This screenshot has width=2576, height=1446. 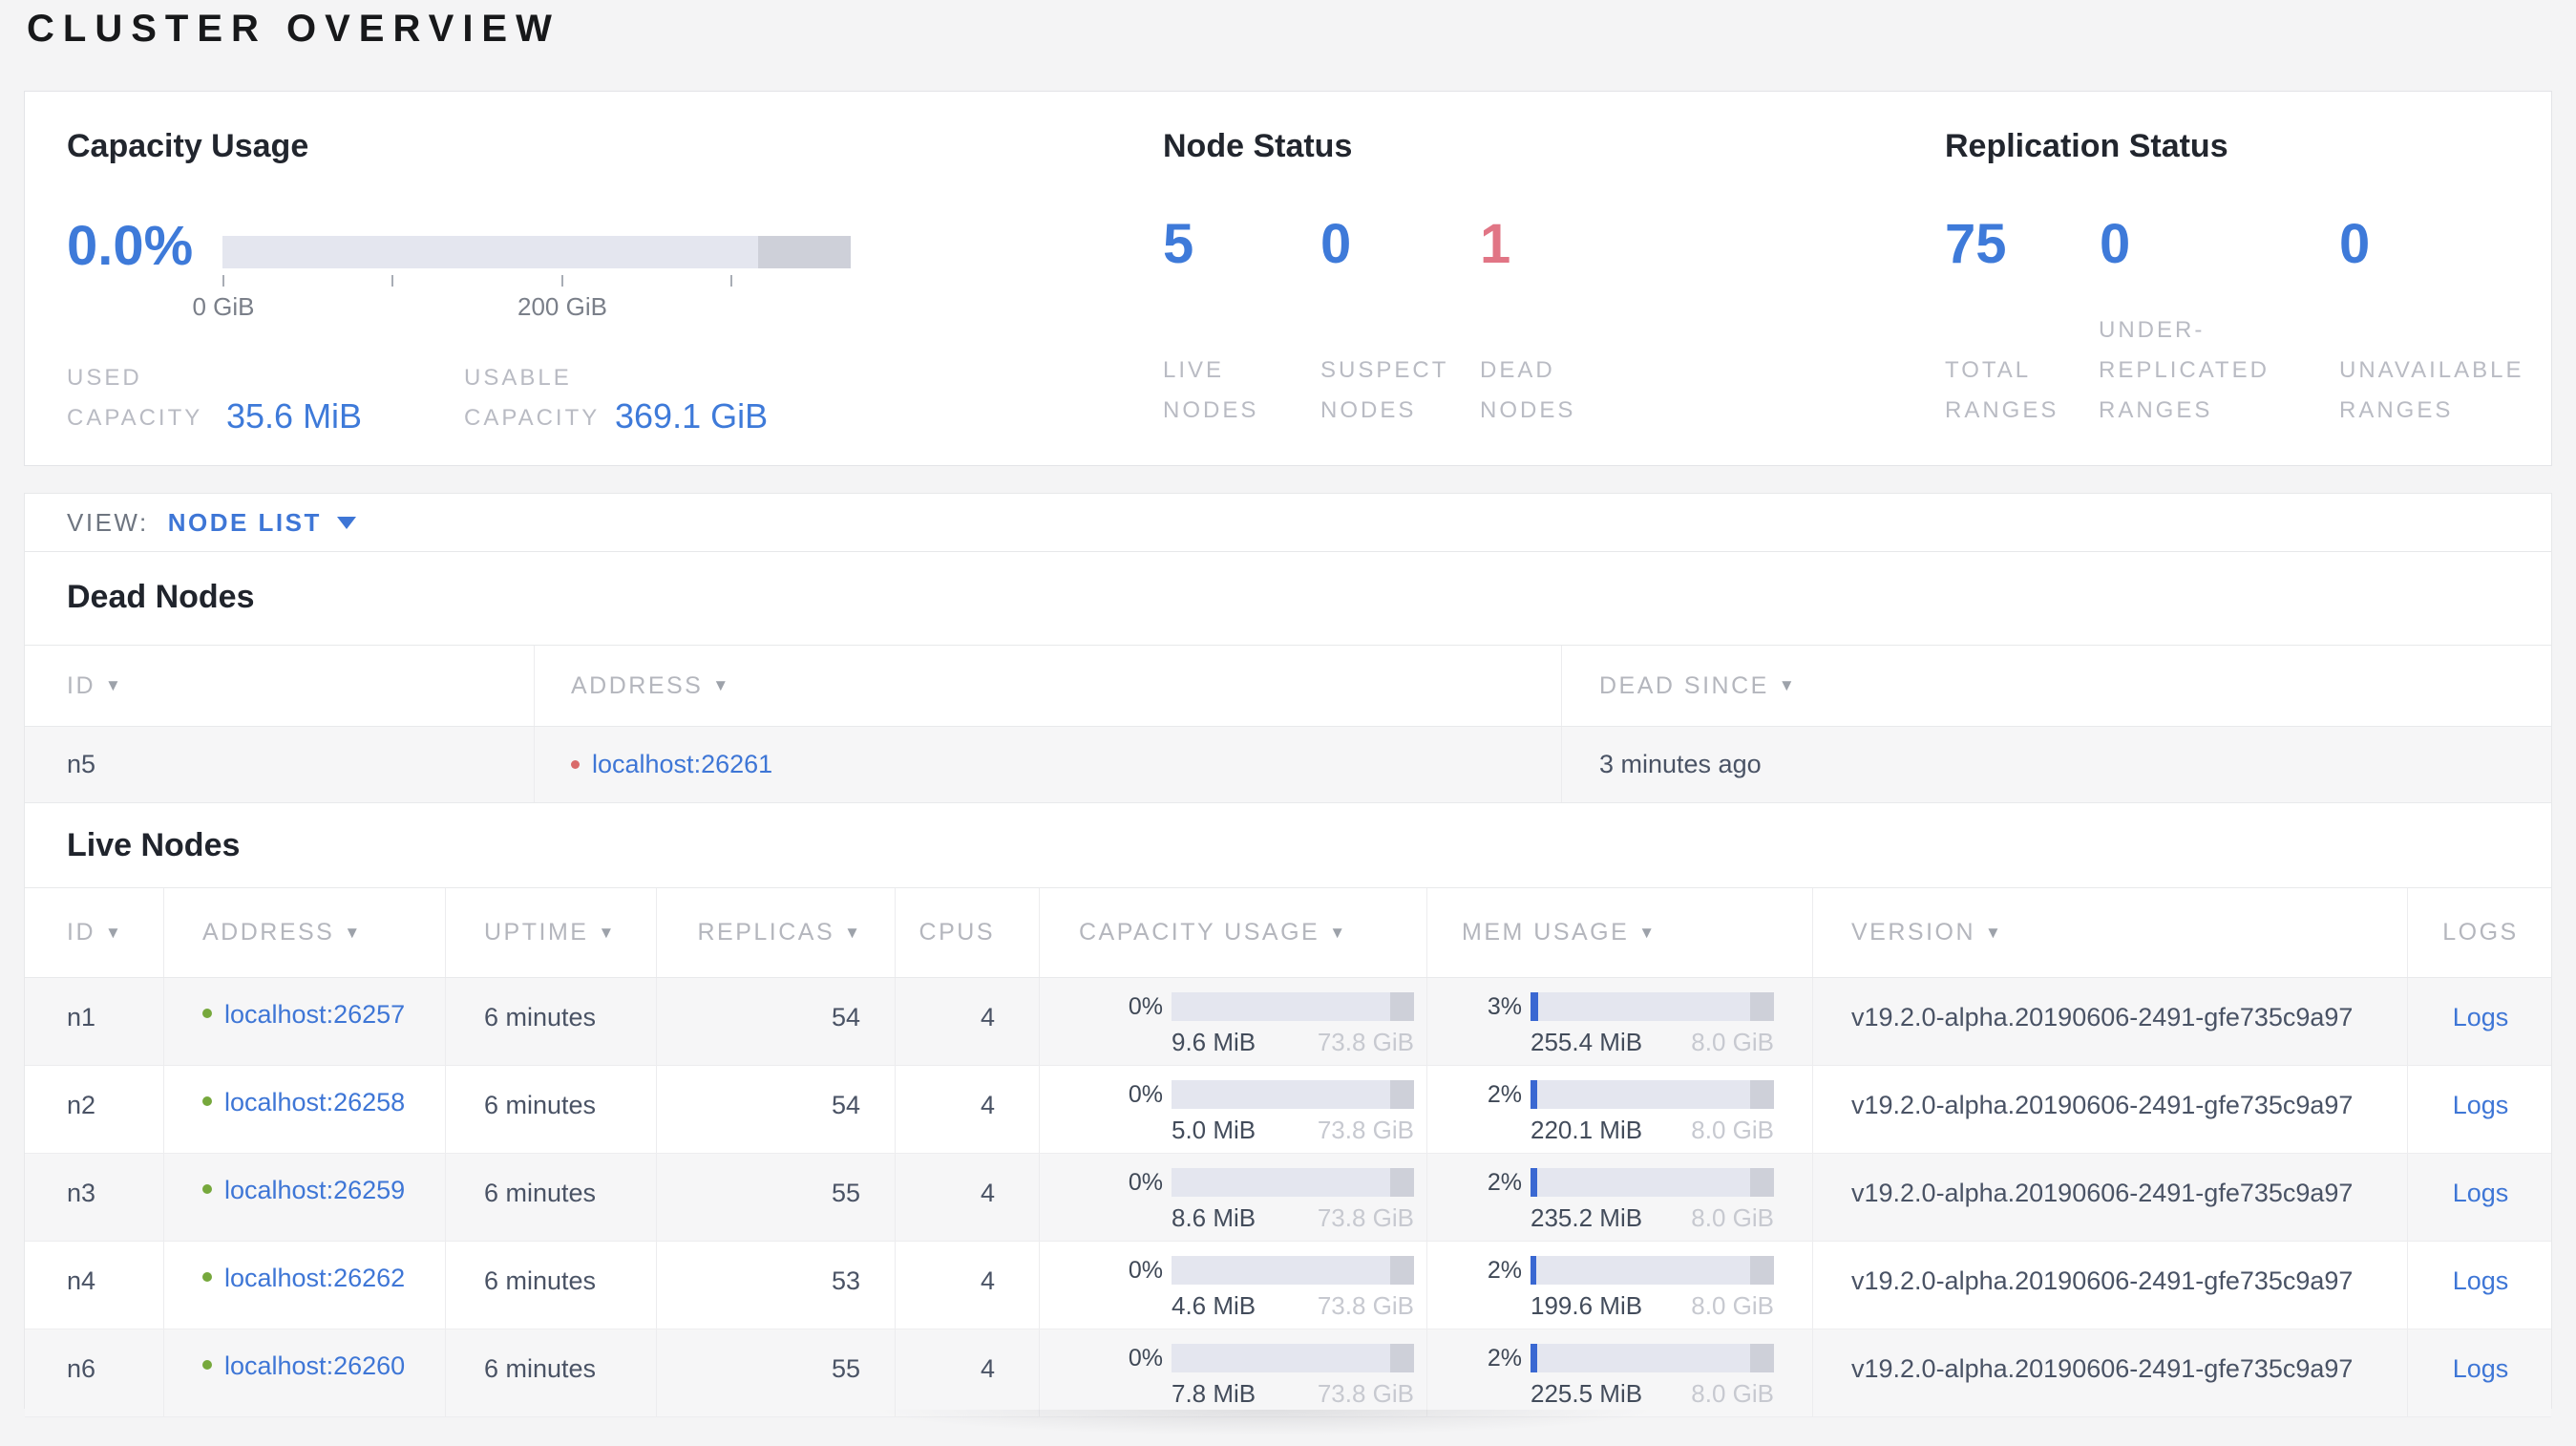 What do you see at coordinates (2431, 390) in the screenshot?
I see `unavailable-ranges-label: UNAVAILABLE RANGES` at bounding box center [2431, 390].